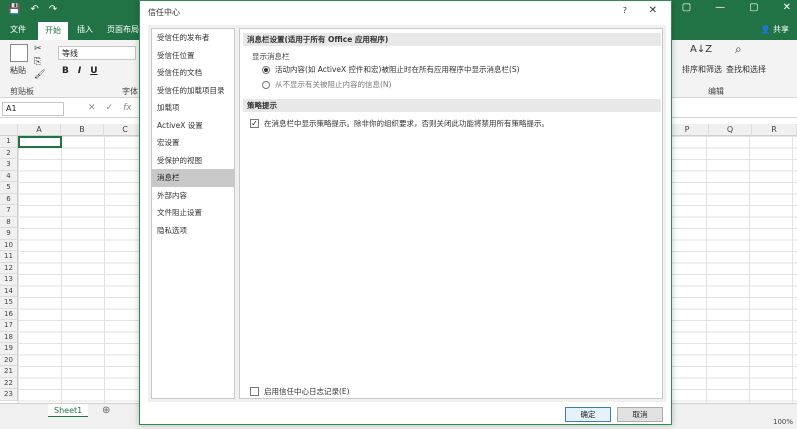 This screenshot has height=429, width=797. Describe the element at coordinates (746, 69) in the screenshot. I see `find-select-button: 查找和选择` at that location.